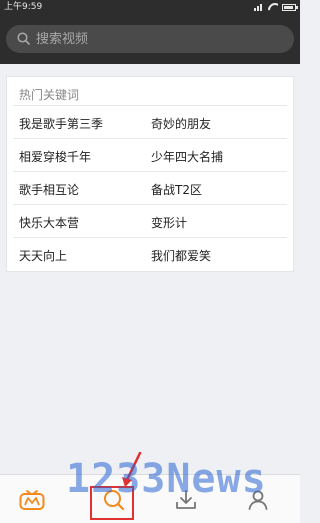 This screenshot has height=523, width=320. Describe the element at coordinates (156, 39) in the screenshot. I see `search-input` at that location.